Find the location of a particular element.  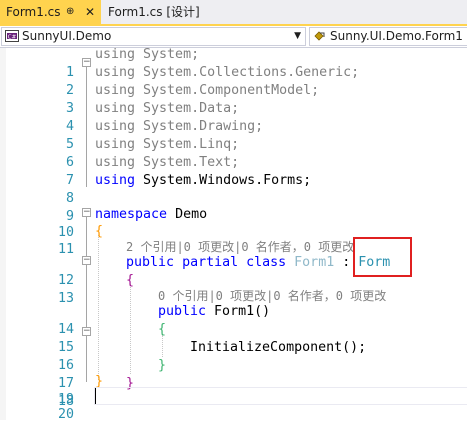

current-line-highlight is located at coordinates (280, 396).